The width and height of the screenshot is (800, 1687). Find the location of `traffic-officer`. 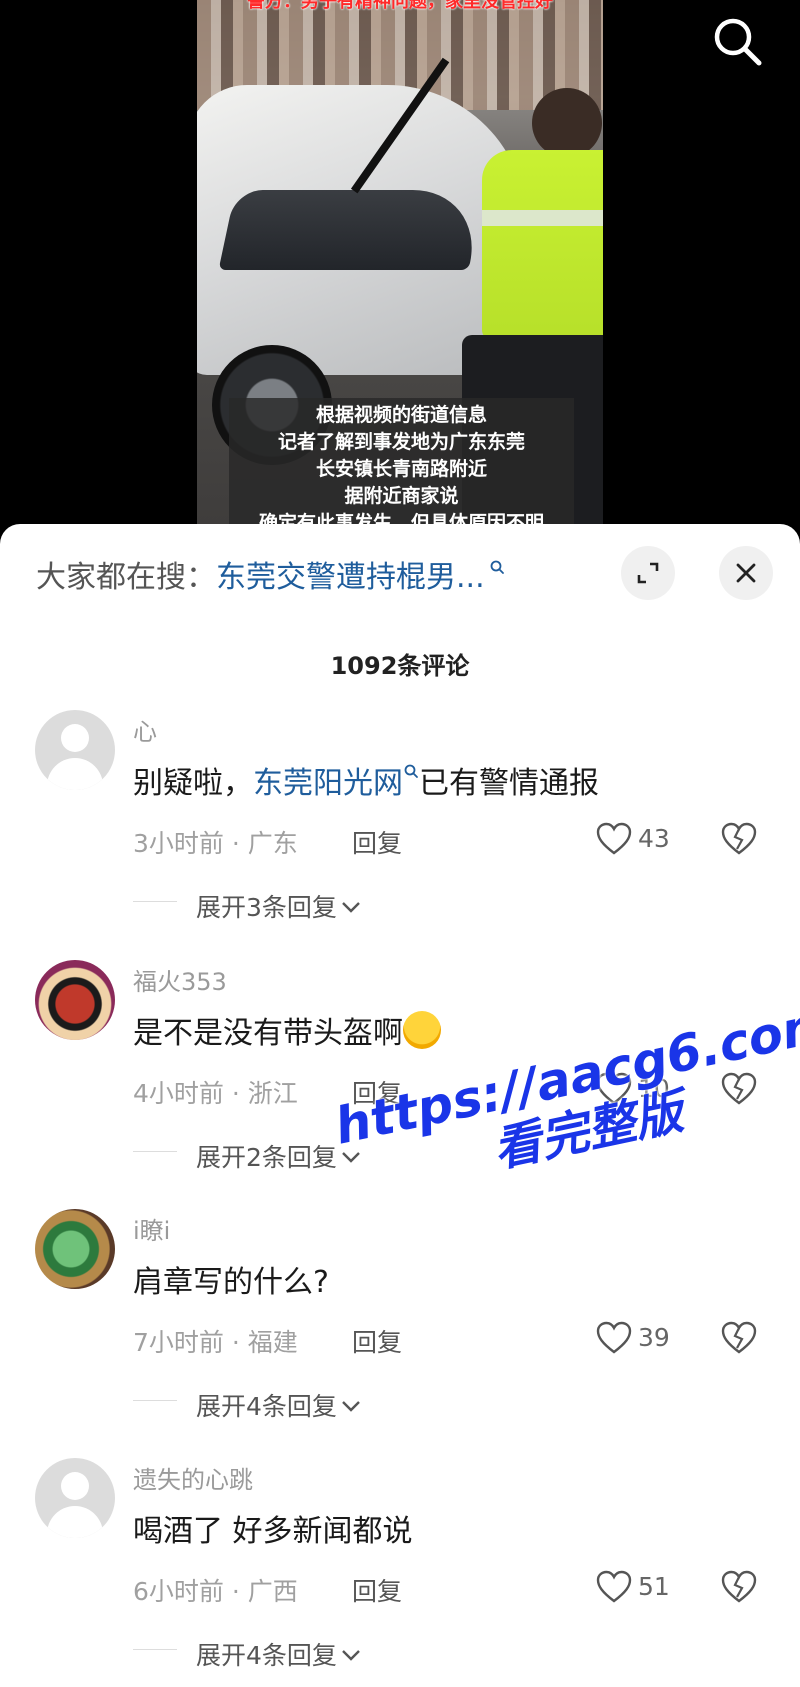

traffic-officer is located at coordinates (542, 245).